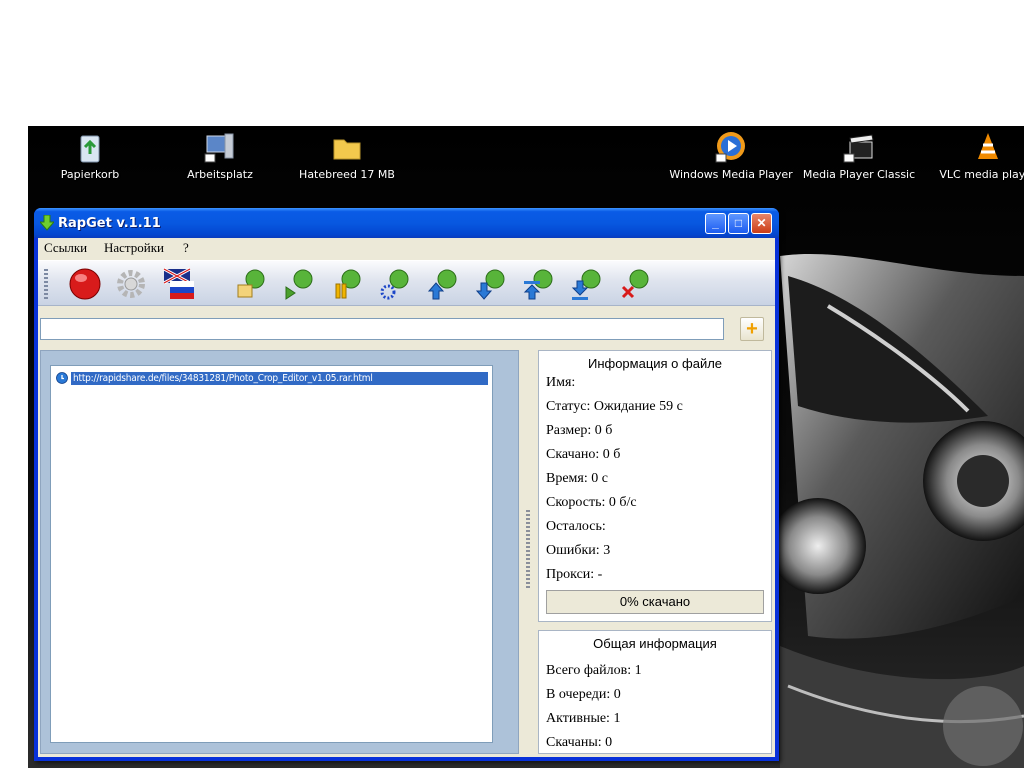  I want to click on options-icon, so click(395, 284).